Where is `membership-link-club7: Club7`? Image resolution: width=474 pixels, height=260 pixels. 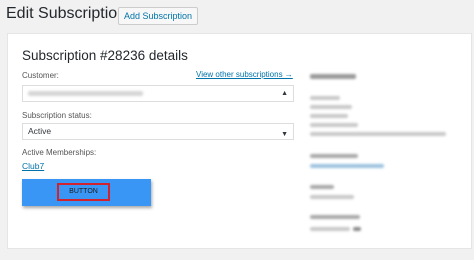
membership-link-club7: Club7 is located at coordinates (33, 166).